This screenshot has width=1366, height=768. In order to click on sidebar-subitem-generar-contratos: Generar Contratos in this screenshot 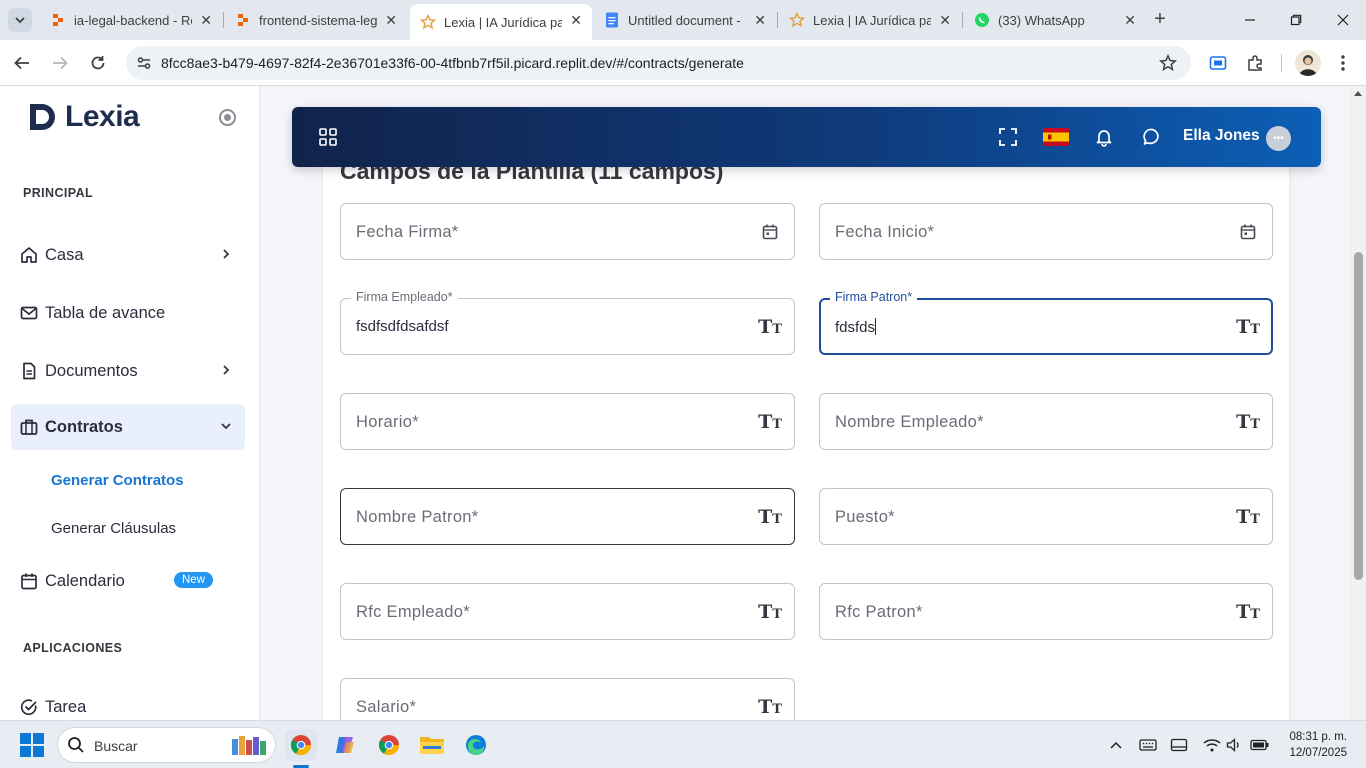, I will do `click(117, 480)`.